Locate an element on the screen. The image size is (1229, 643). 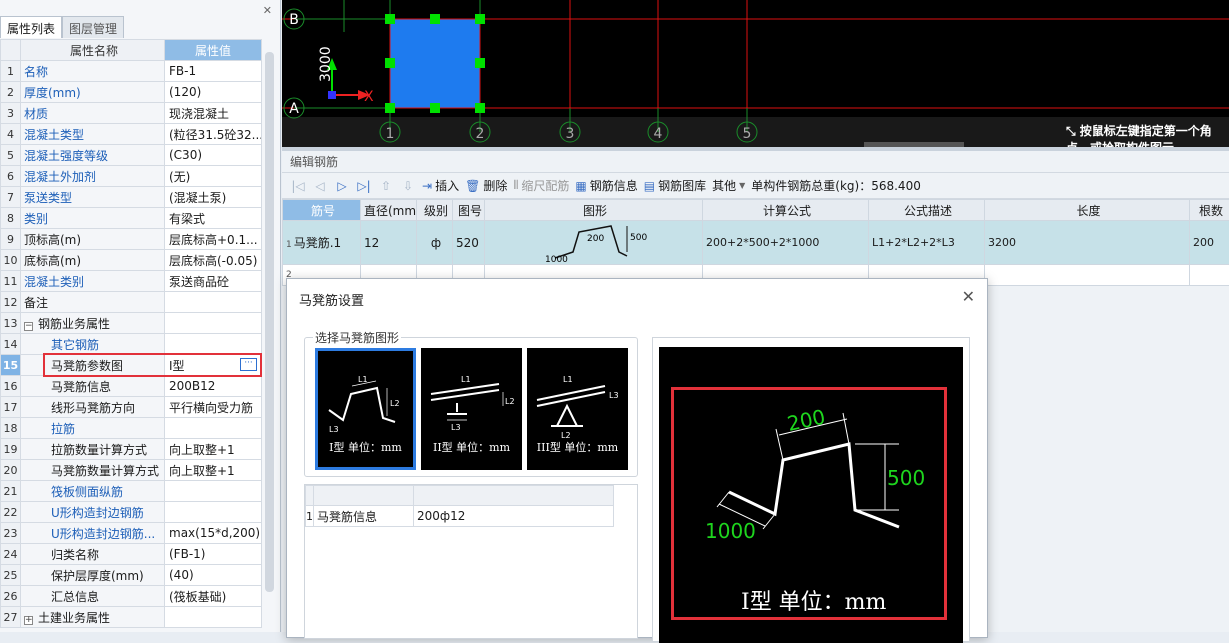
cell-diameter: 12 is located at coordinates (389, 243).